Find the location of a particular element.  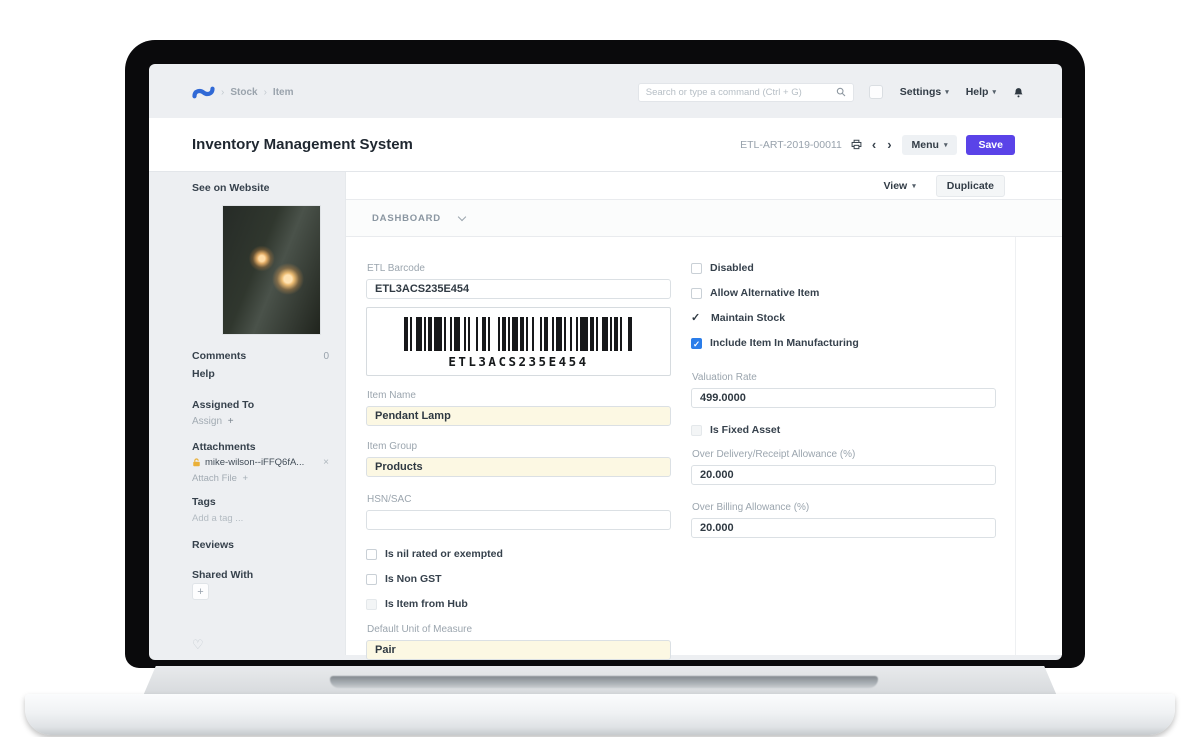

etl-barcode-label: ETL Barcode is located at coordinates (396, 268).